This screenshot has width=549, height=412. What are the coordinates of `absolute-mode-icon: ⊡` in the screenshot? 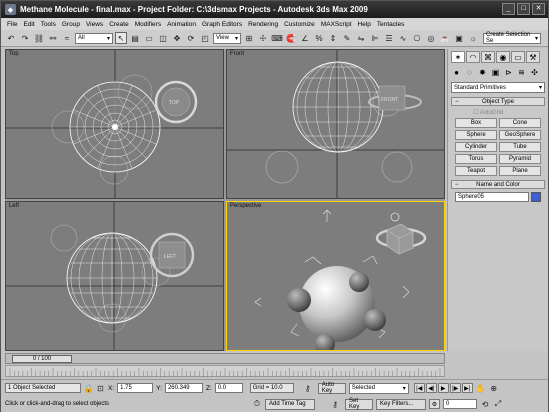 It's located at (100, 388).